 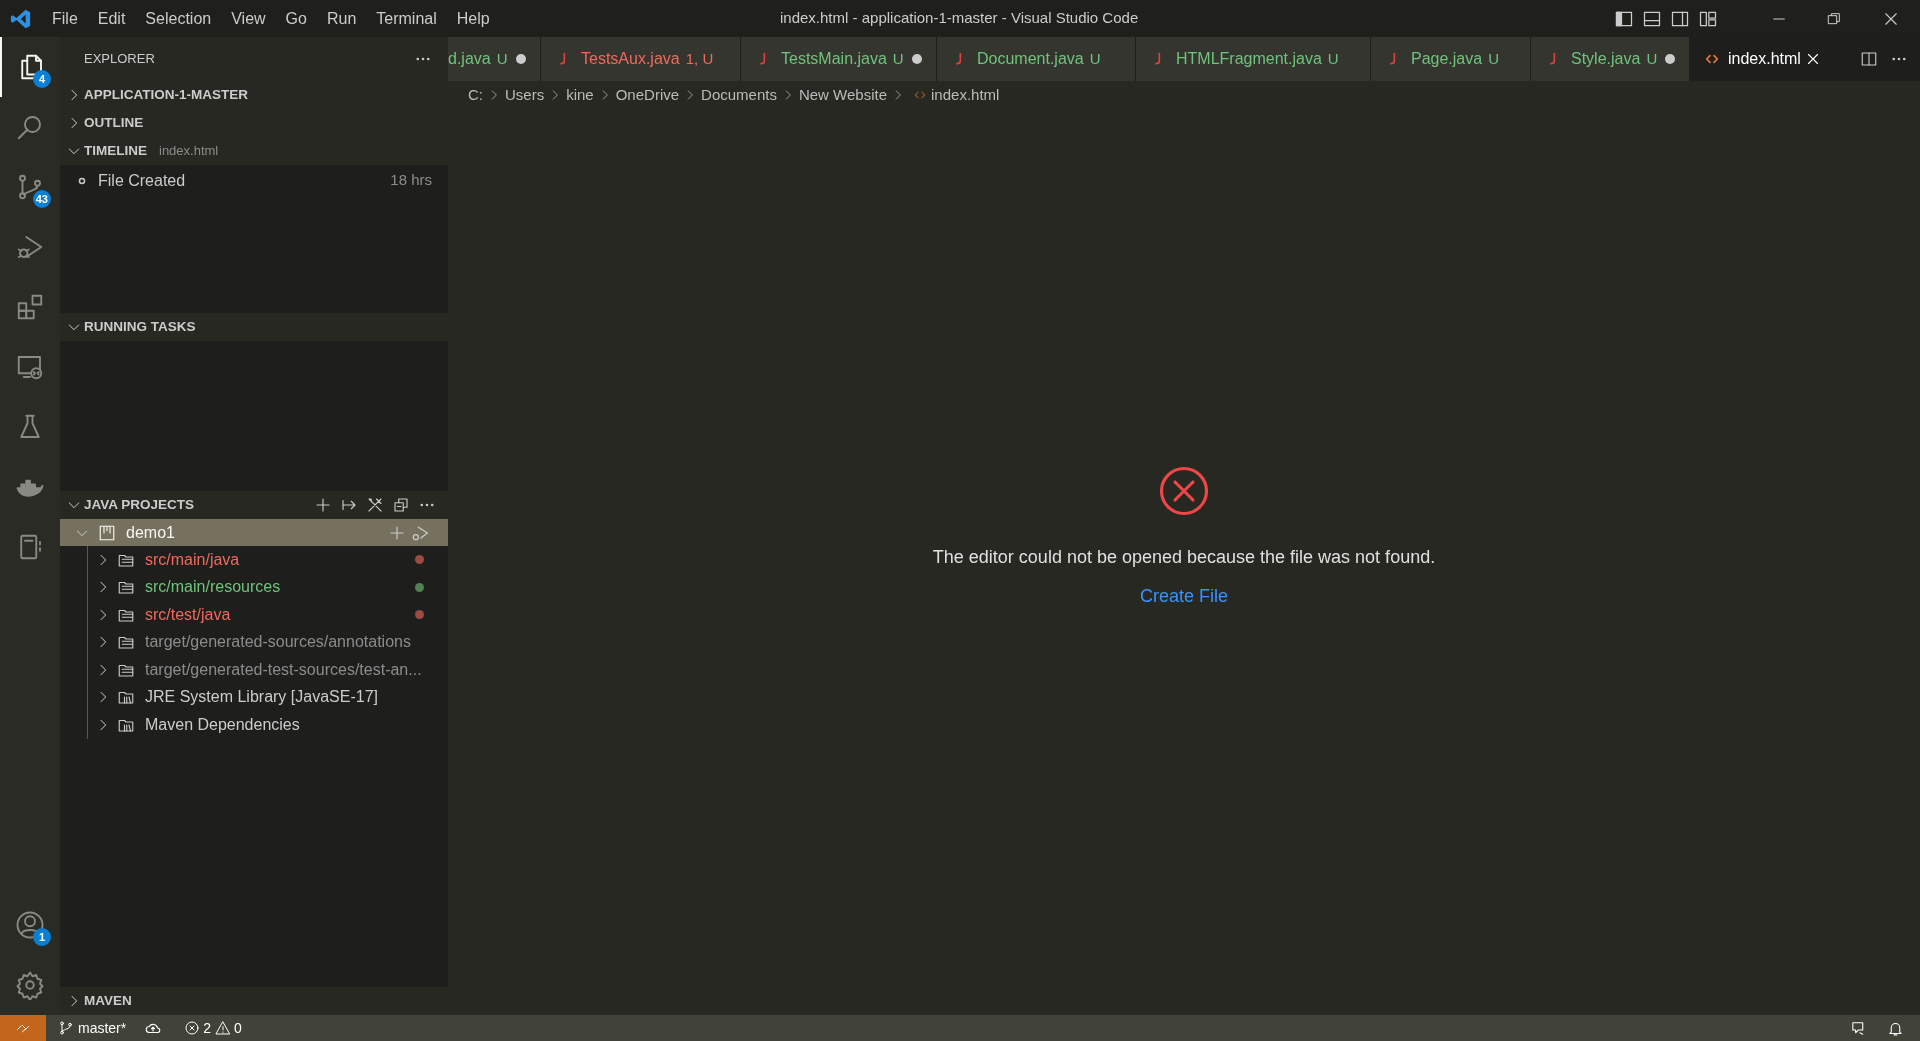 I want to click on menu-item: View, so click(x=248, y=18).